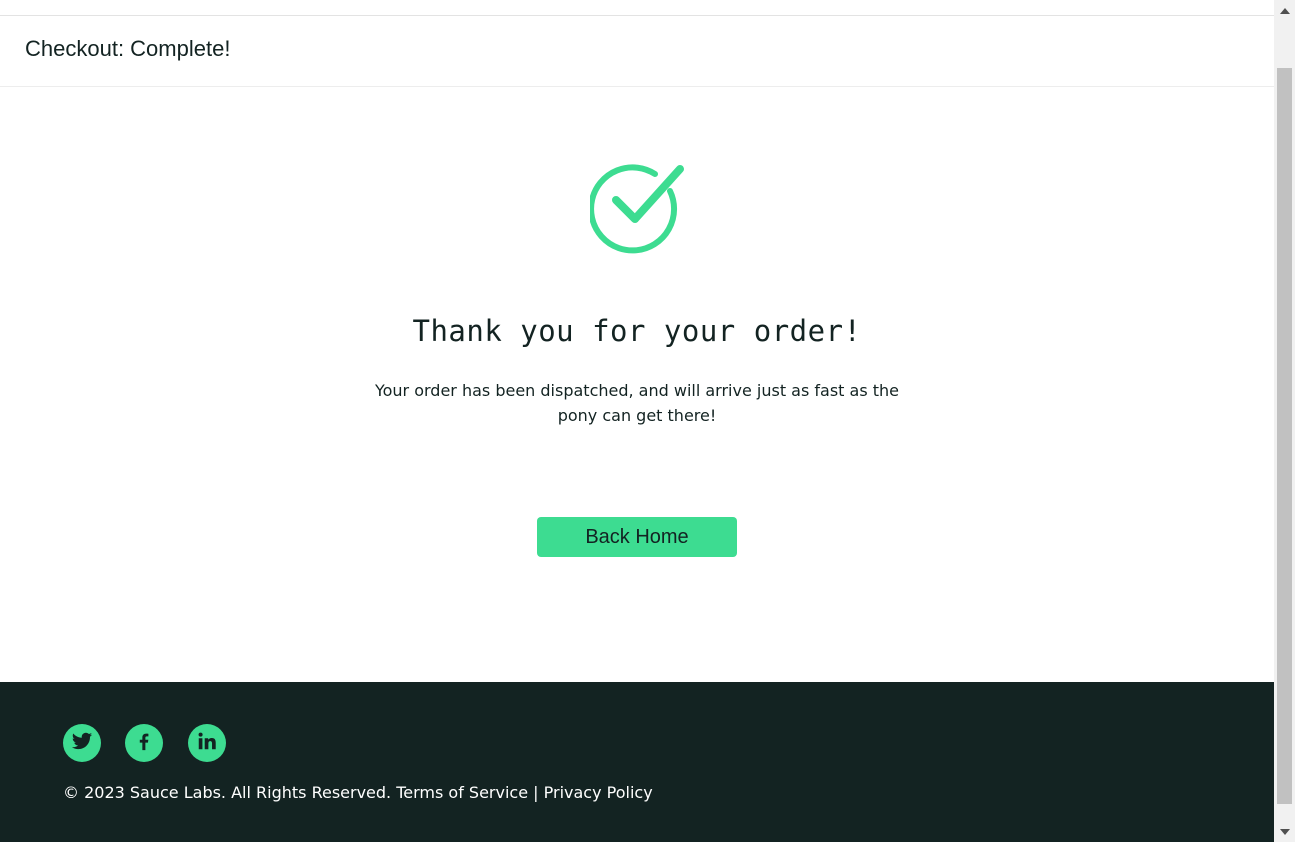 Image resolution: width=1295 pixels, height=842 pixels. What do you see at coordinates (1284, 831) in the screenshot?
I see `scroll-down-arrow-icon` at bounding box center [1284, 831].